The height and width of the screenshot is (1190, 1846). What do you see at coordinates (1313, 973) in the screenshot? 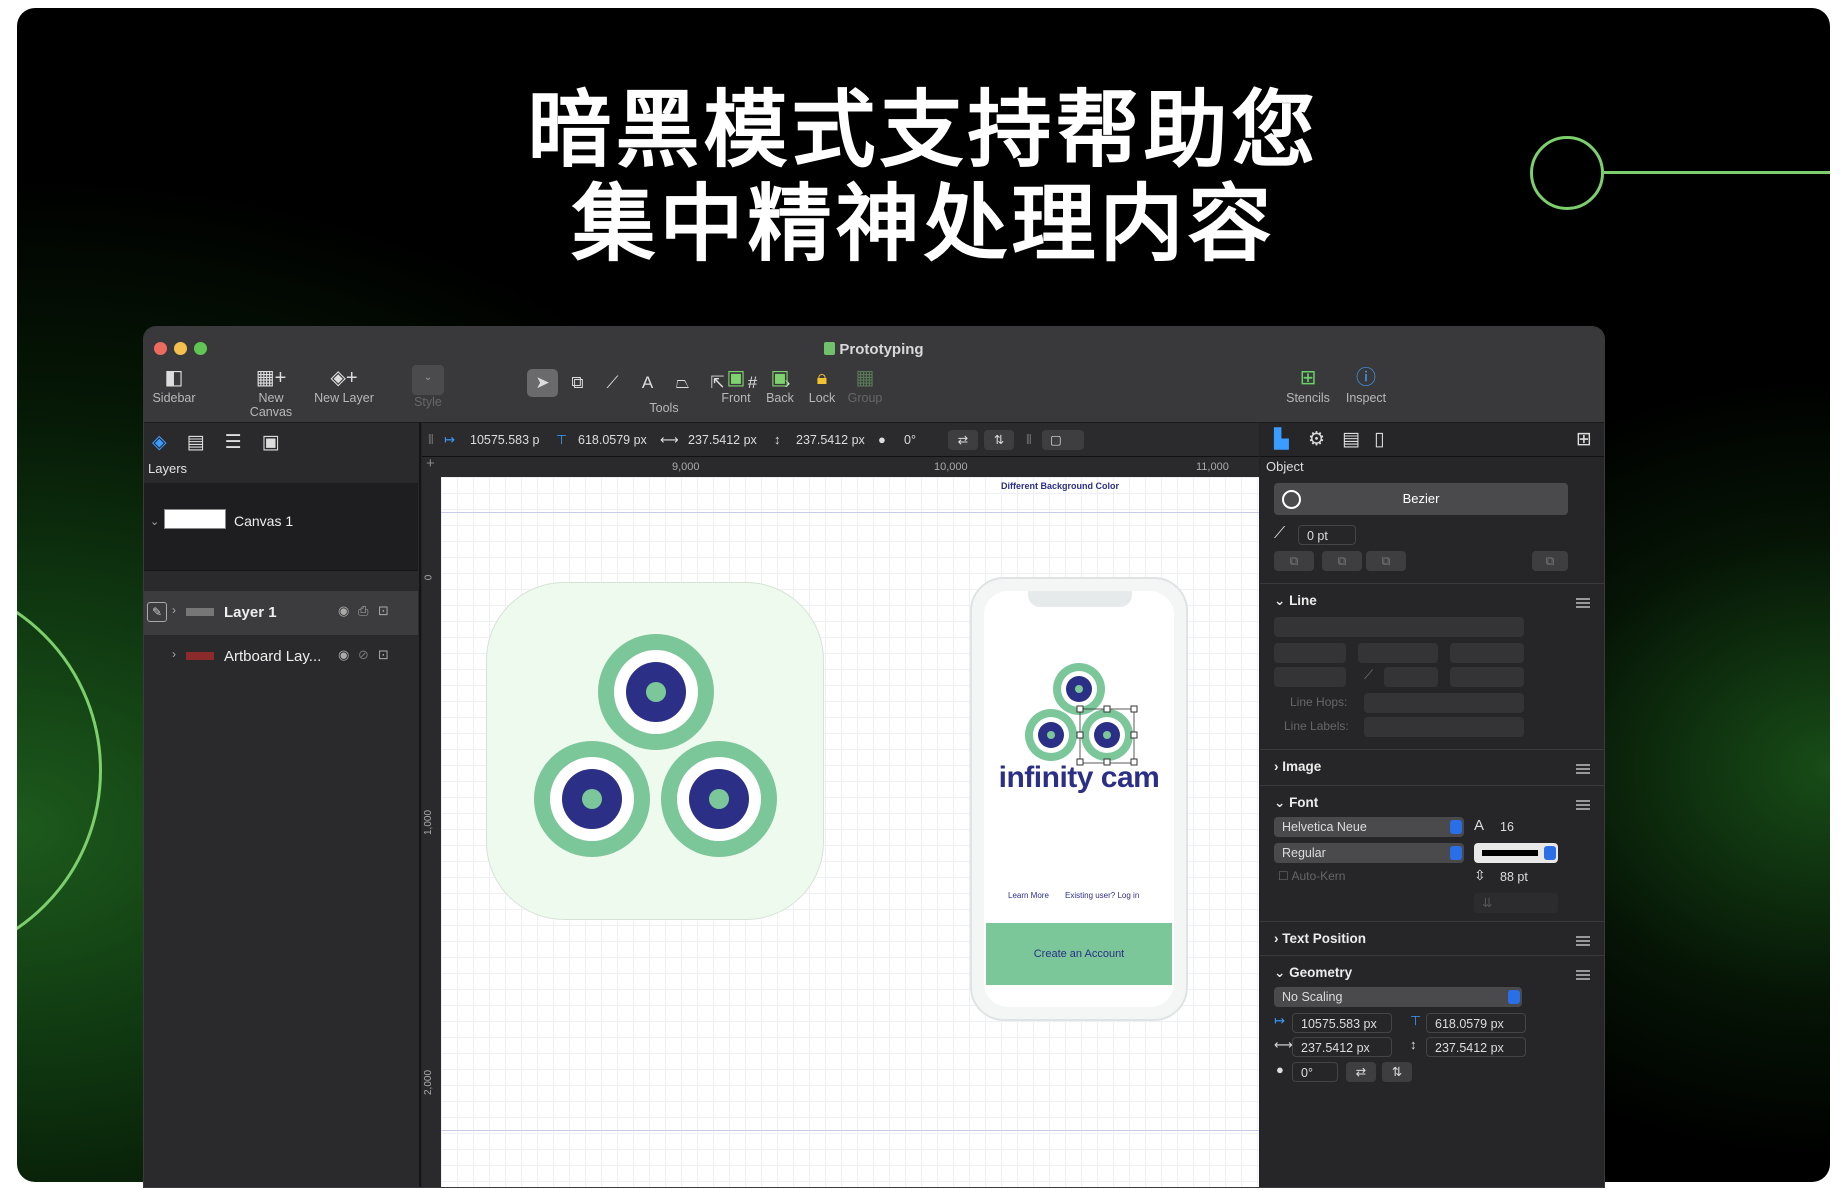
I see `geometry-section-header: ⌄ Geometry` at bounding box center [1313, 973].